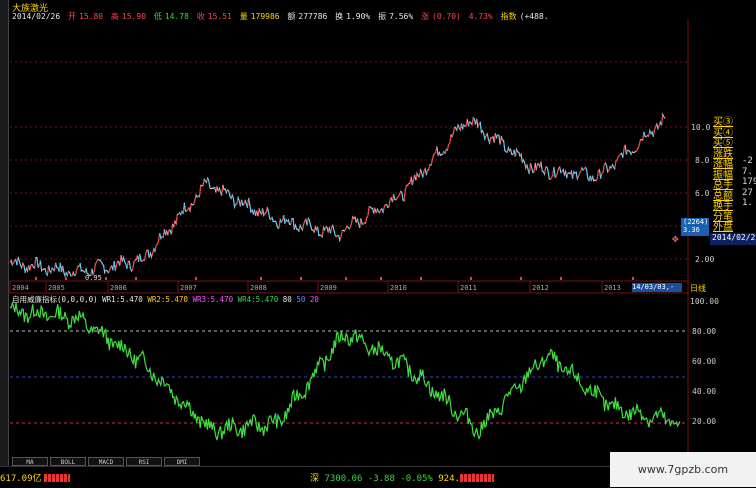 The width and height of the screenshot is (756, 488). What do you see at coordinates (314, 299) in the screenshot?
I see `level-20: 20` at bounding box center [314, 299].